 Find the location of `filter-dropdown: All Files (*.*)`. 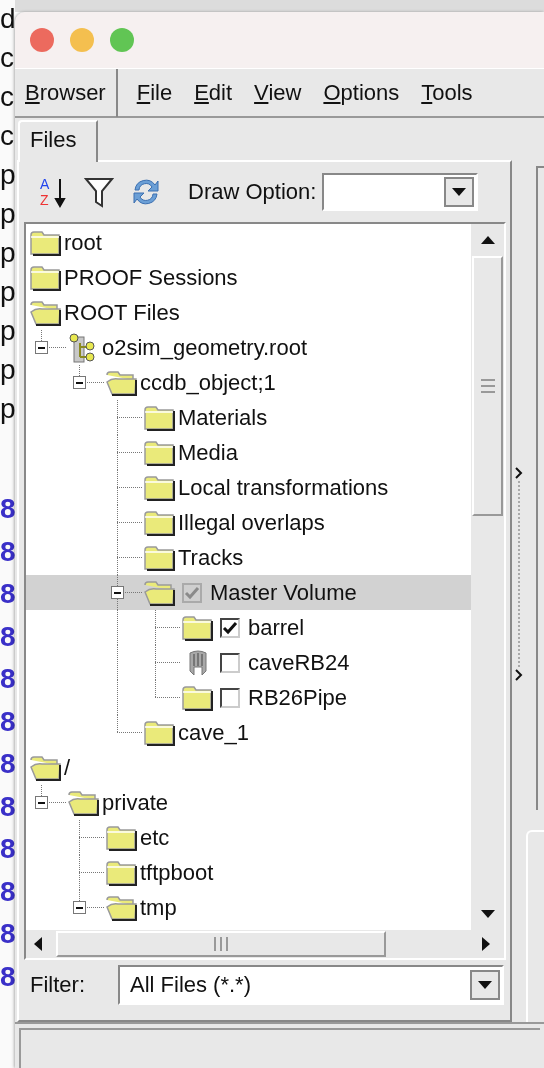

filter-dropdown: All Files (*.*) is located at coordinates (311, 985).